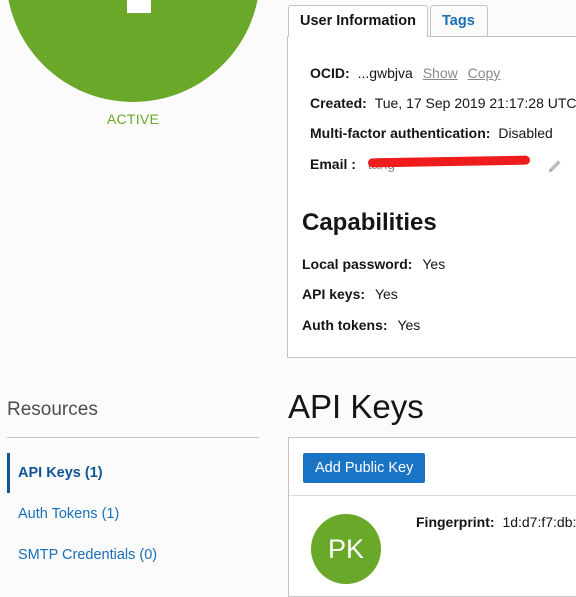  I want to click on email-label: Email :, so click(333, 164).